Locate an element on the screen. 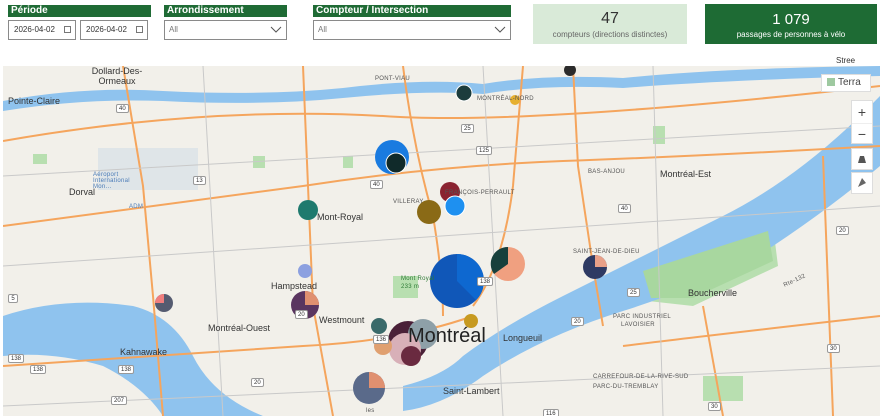 The height and width of the screenshot is (416, 880). layer-icon is located at coordinates (831, 82).